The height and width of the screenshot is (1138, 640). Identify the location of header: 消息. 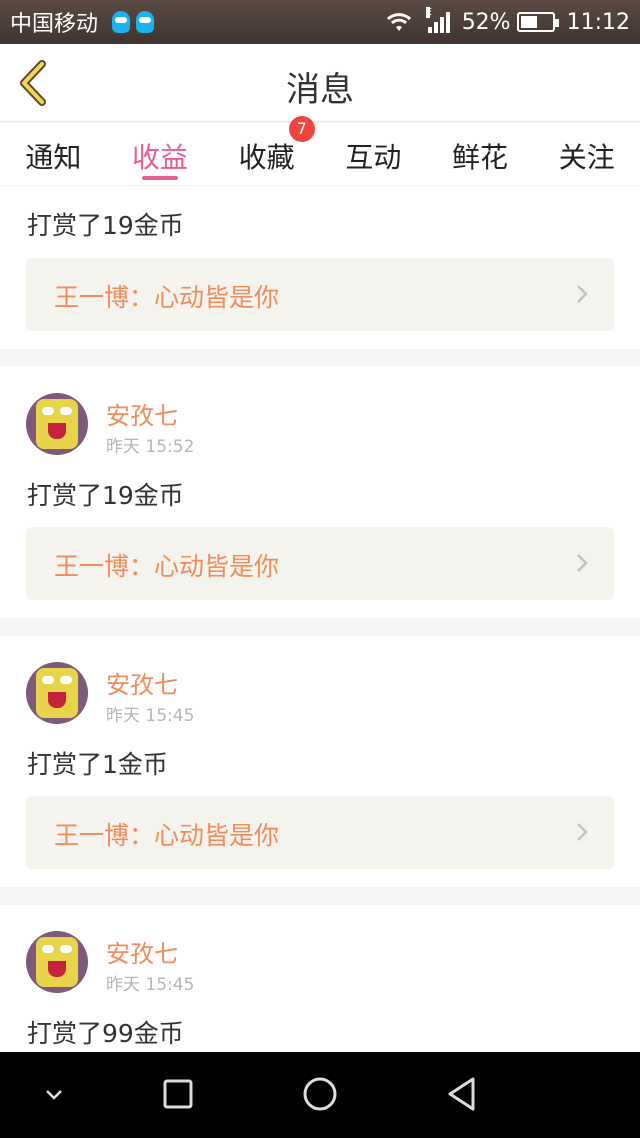
(320, 83).